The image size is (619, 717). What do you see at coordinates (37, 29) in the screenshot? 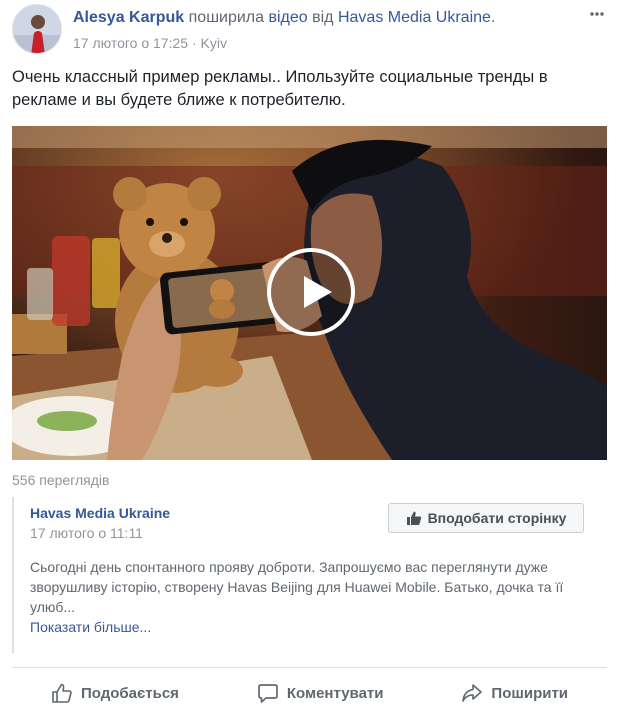
I see `author-avatar` at bounding box center [37, 29].